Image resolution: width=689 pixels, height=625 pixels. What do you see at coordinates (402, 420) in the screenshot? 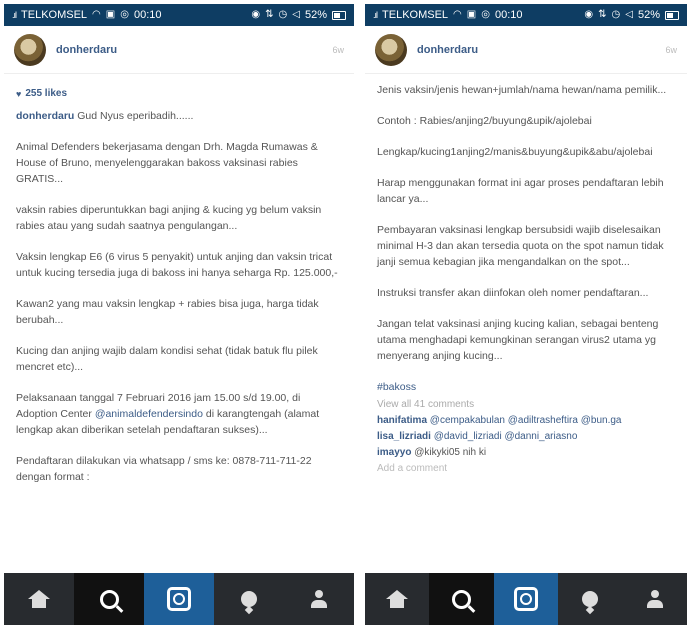
I see `comment-username: hanifatima` at bounding box center [402, 420].